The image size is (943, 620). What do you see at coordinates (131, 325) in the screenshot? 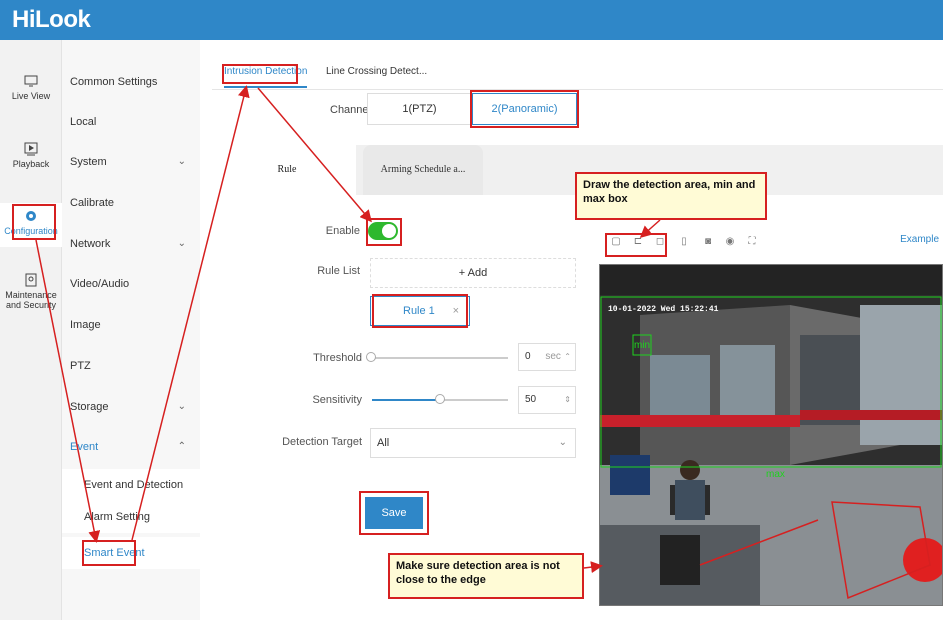
I see `menu-item-image: Image` at bounding box center [131, 325].